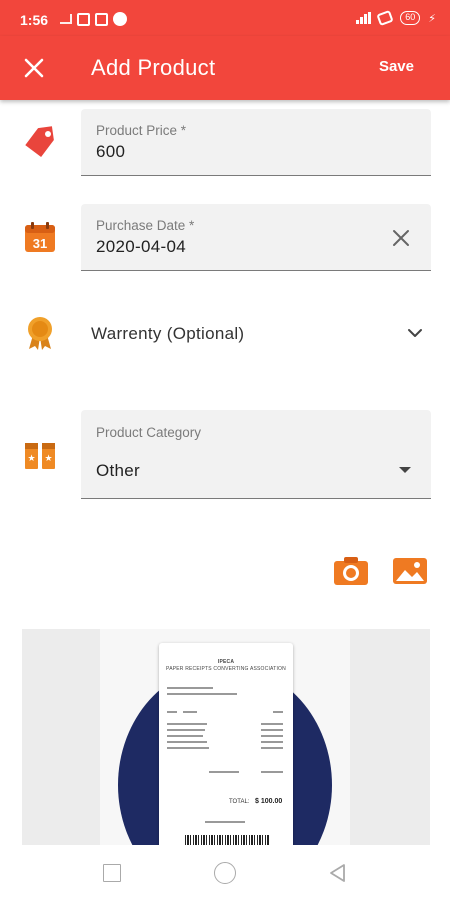 This screenshot has width=450, height=900. What do you see at coordinates (112, 873) in the screenshot?
I see `recents-button` at bounding box center [112, 873].